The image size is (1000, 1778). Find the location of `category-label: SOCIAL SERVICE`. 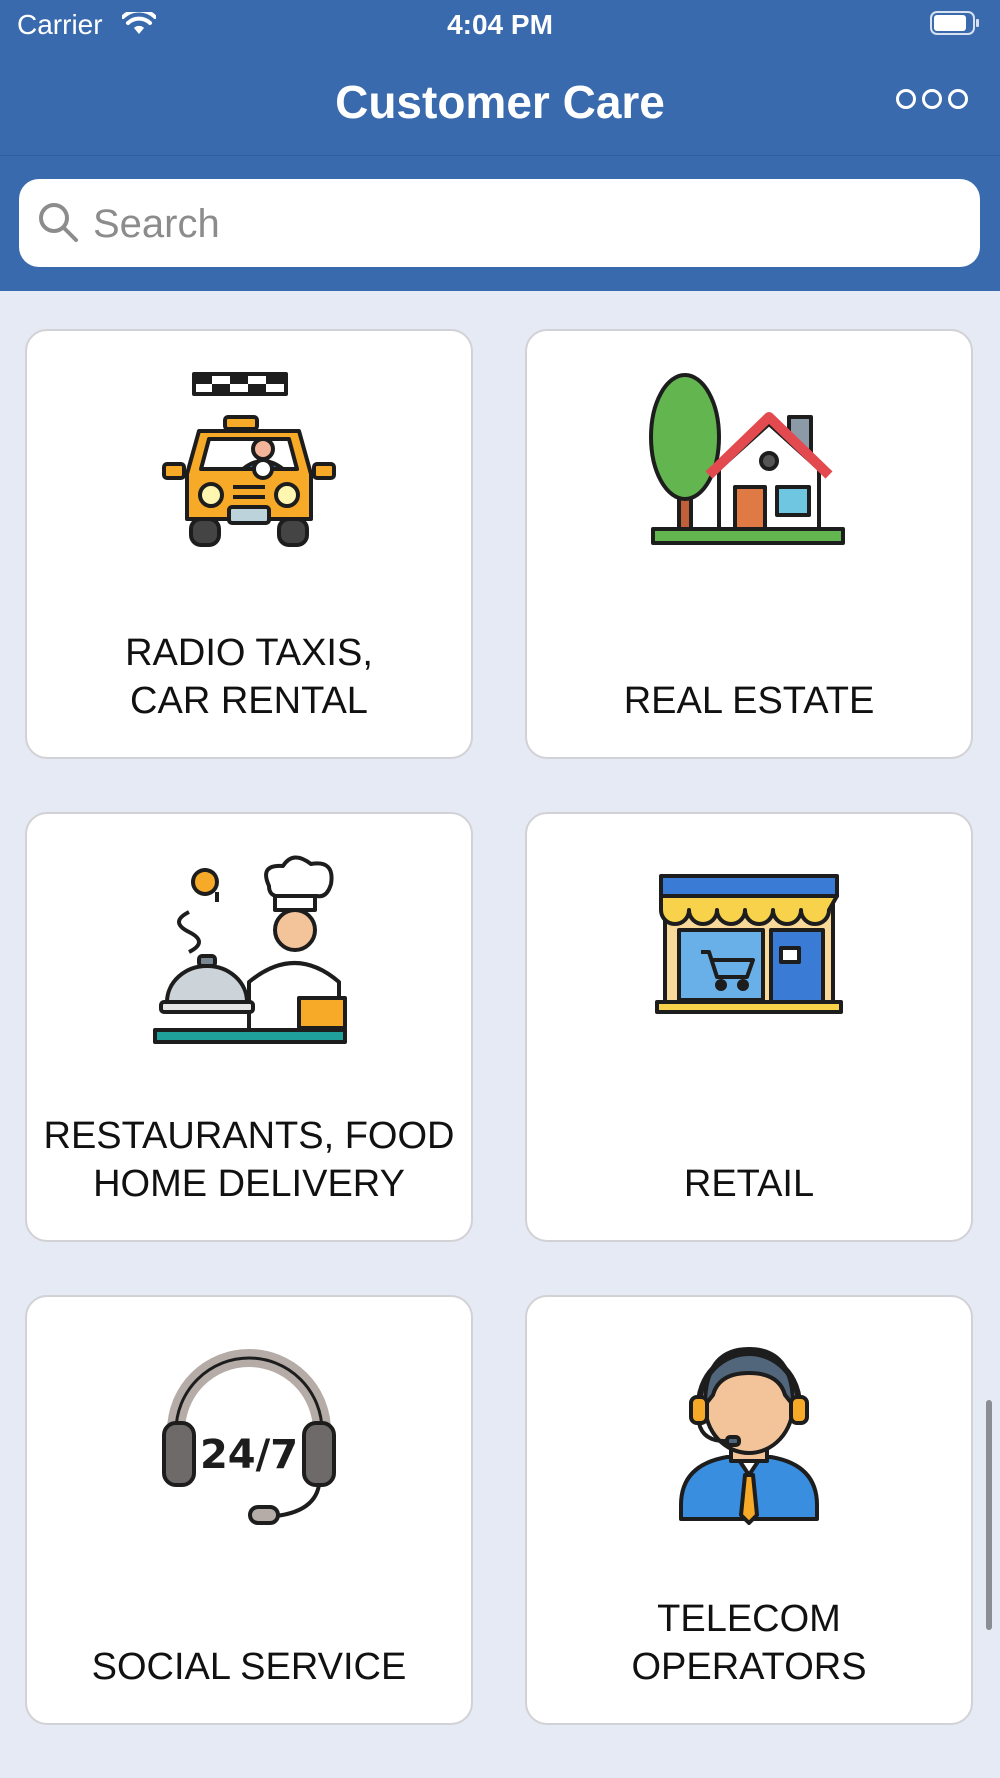

category-label: SOCIAL SERVICE is located at coordinates (249, 1667).